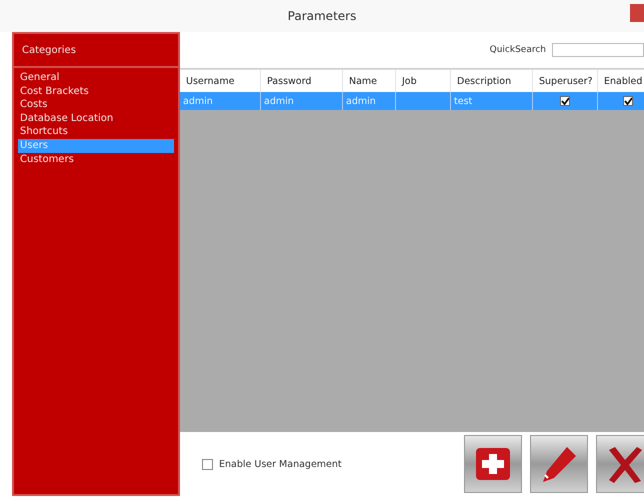  I want to click on add-button, so click(493, 464).